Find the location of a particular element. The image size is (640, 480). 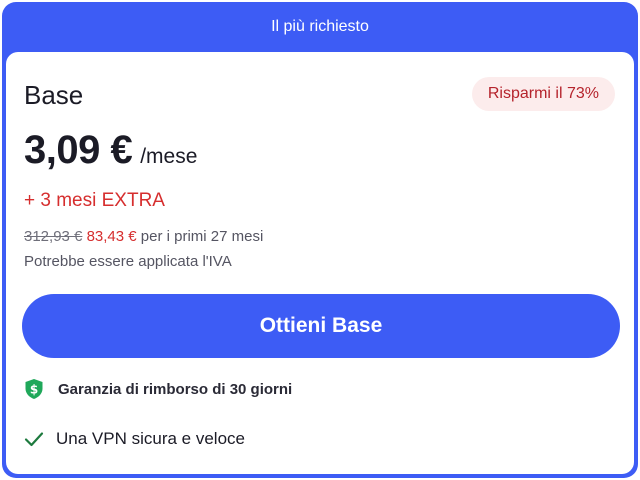

most-popular-banner: Il più richiesto is located at coordinates (320, 27).